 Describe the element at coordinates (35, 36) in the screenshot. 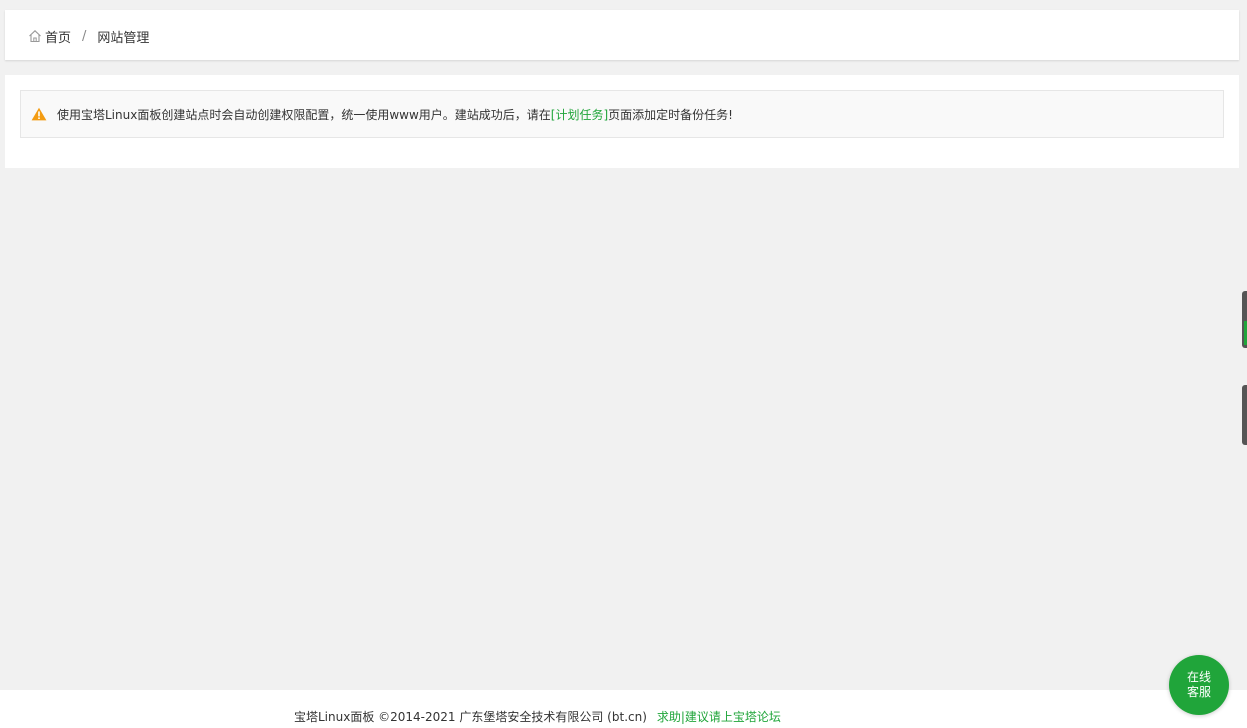

I see `home-icon` at that location.